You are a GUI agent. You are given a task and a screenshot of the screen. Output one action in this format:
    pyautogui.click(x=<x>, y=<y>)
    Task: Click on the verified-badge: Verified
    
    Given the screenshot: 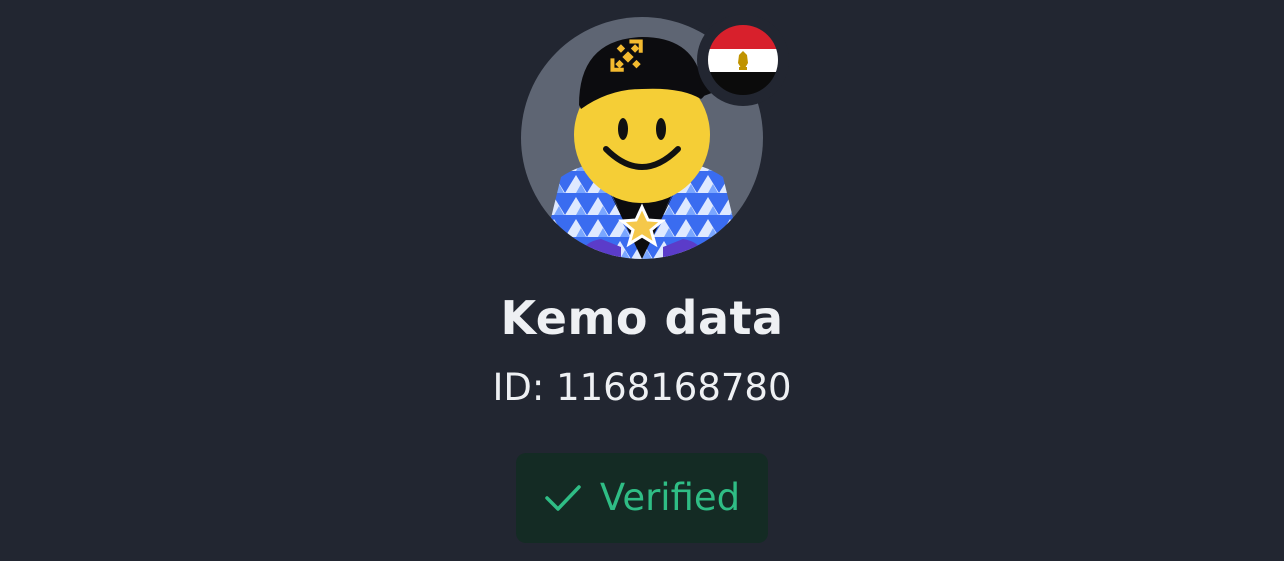 What is the action you would take?
    pyautogui.click(x=642, y=498)
    